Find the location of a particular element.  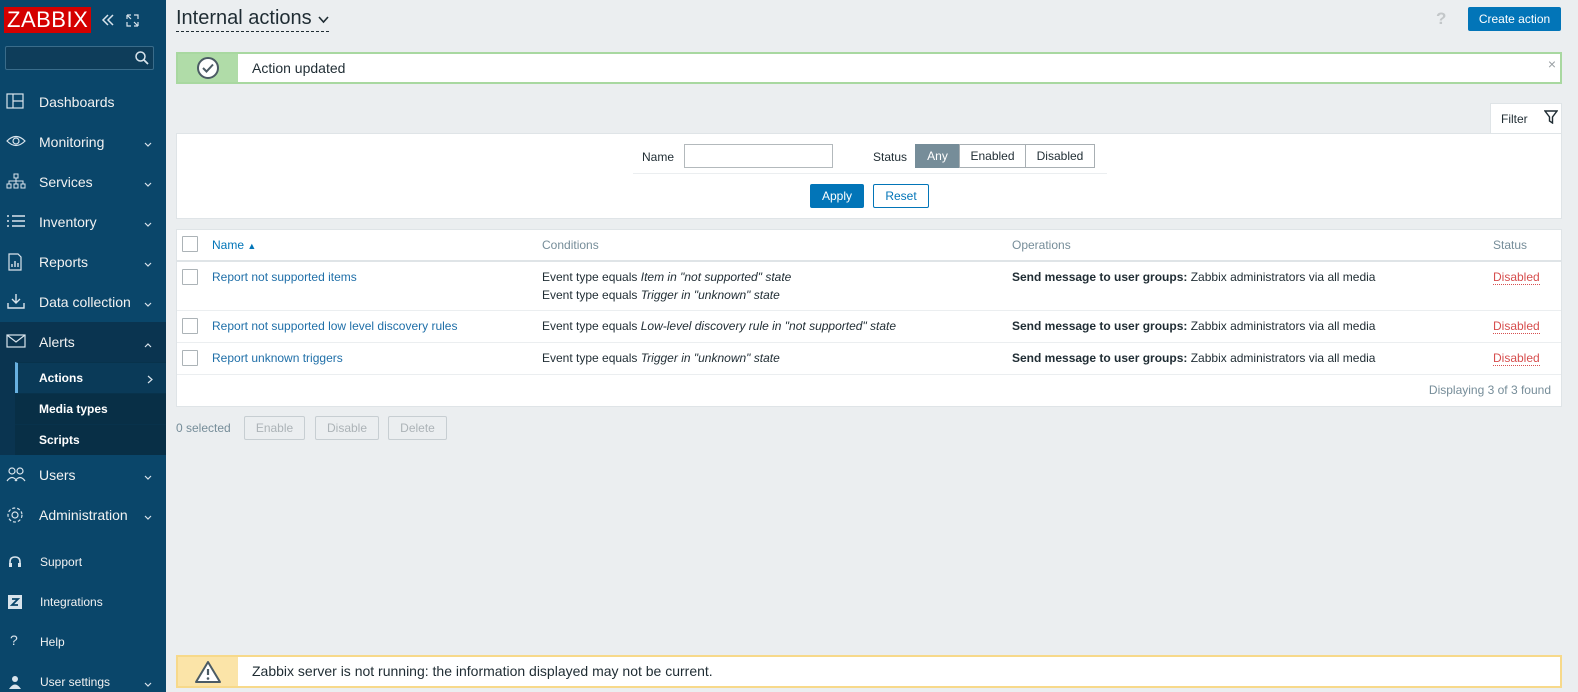

nav-monitoring: Monitoring is located at coordinates (83, 142).